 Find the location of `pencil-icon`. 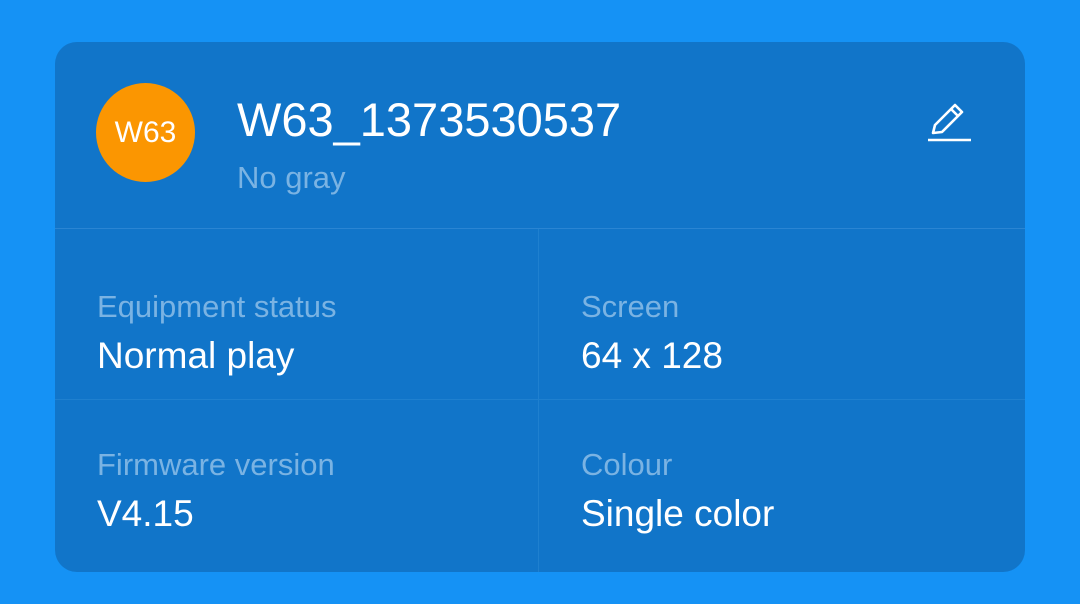

pencil-icon is located at coordinates (949, 122).